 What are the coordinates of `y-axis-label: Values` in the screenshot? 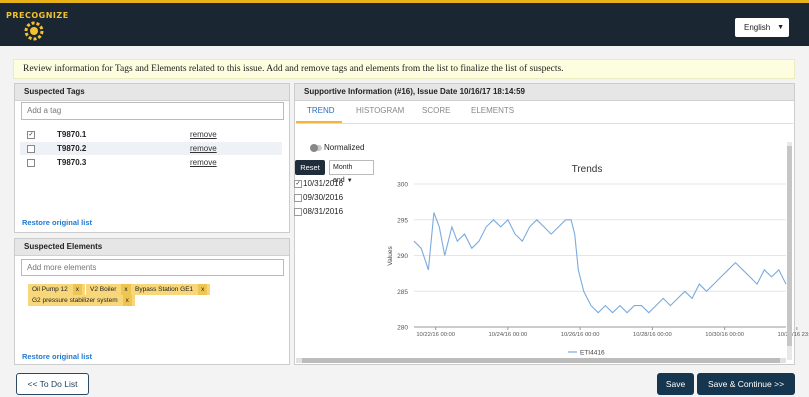 It's located at (390, 256).